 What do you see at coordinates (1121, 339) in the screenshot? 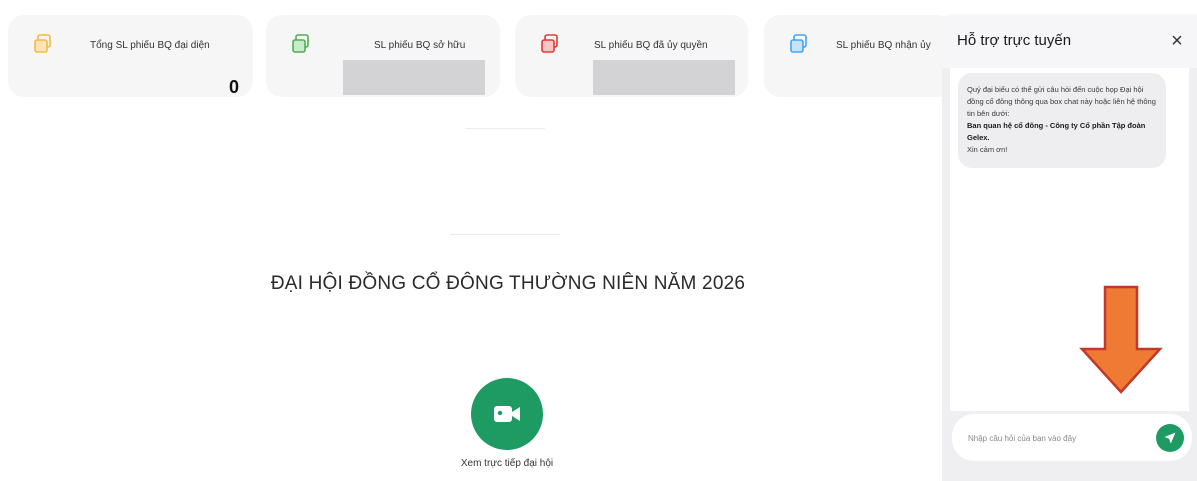
I see `annotation-arrow-down-icon` at bounding box center [1121, 339].